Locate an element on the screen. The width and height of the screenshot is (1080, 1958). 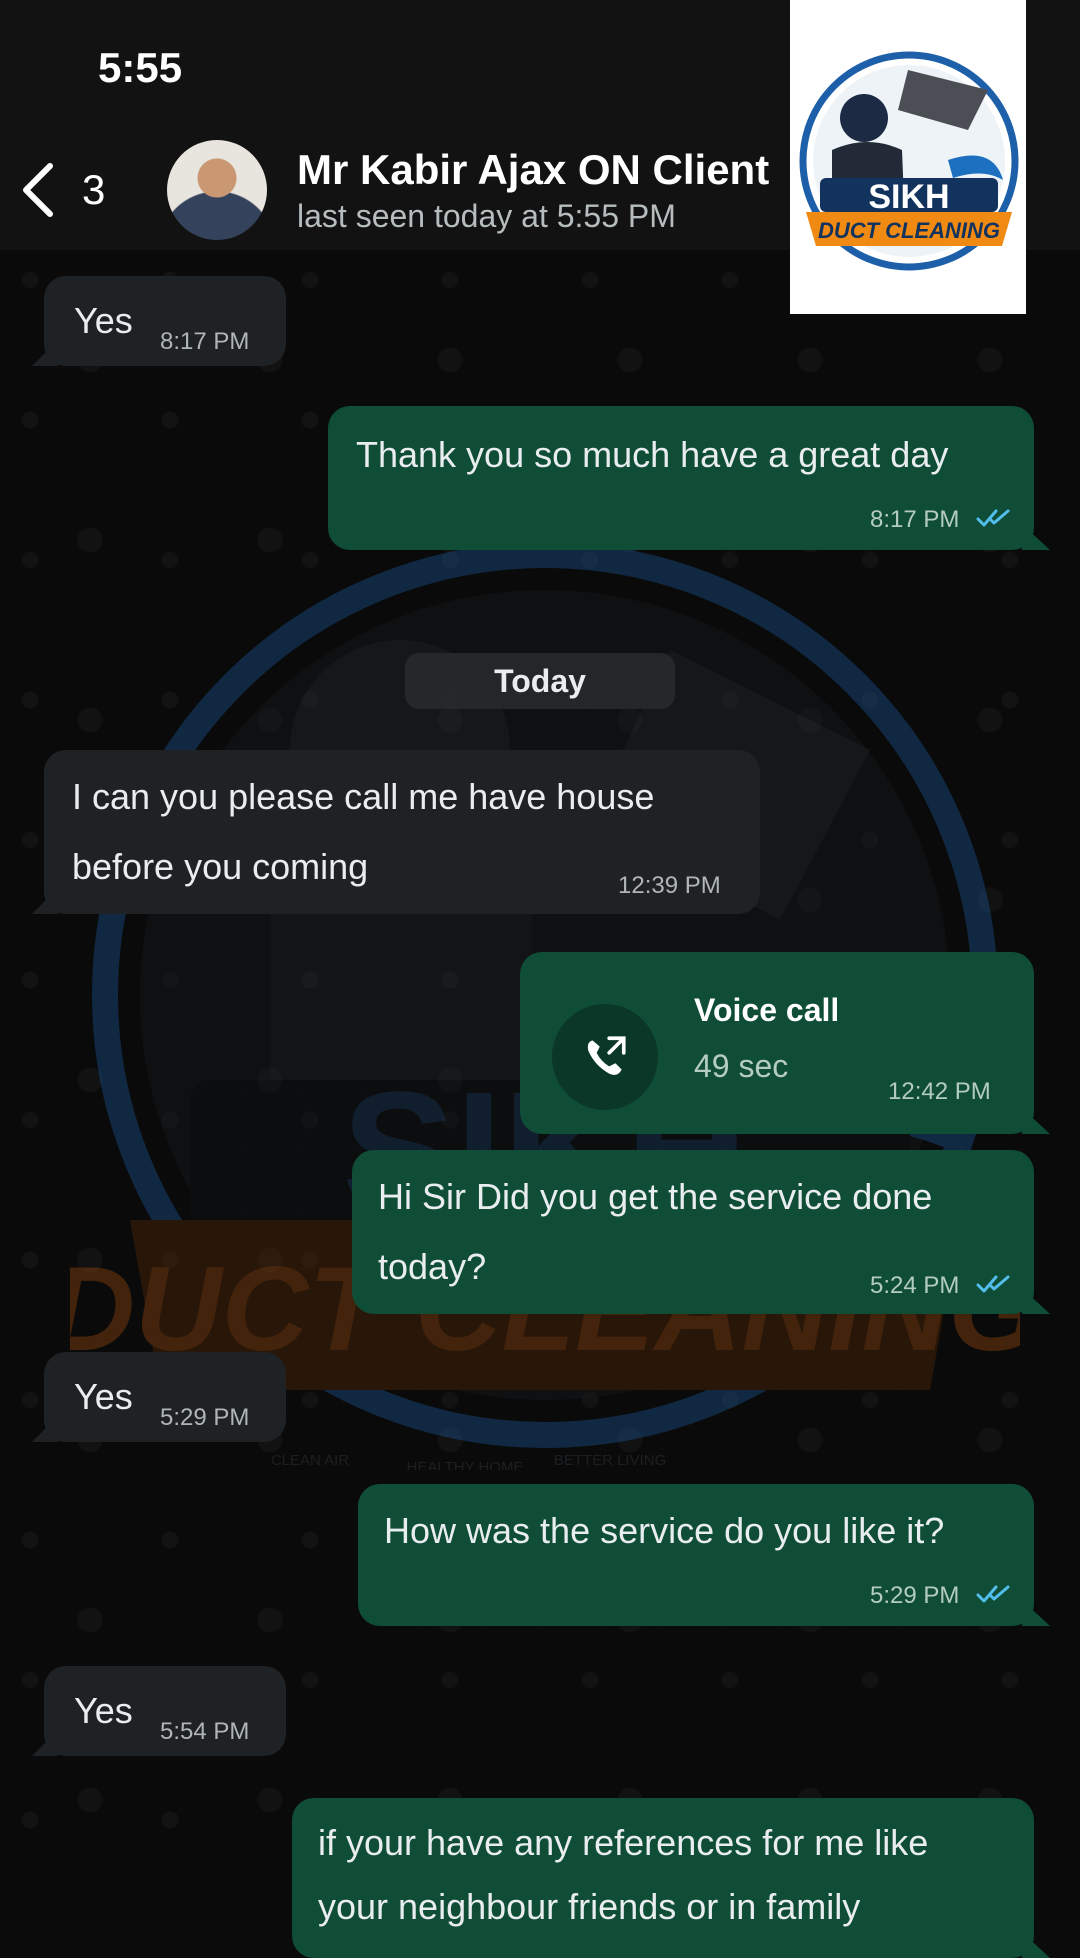
message-incoming: Yes 8:17 PM is located at coordinates (165, 321).